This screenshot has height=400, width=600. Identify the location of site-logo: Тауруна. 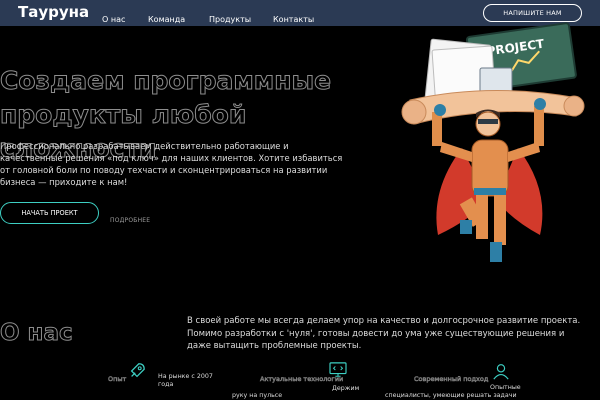
(53, 12).